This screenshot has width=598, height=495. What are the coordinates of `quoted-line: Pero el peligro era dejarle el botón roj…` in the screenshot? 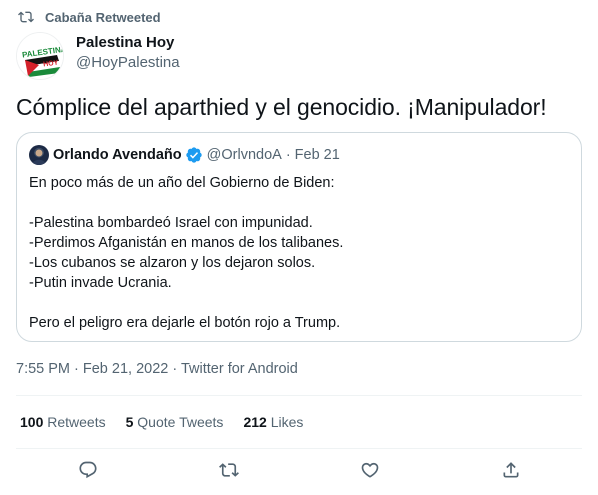 It's located at (185, 323).